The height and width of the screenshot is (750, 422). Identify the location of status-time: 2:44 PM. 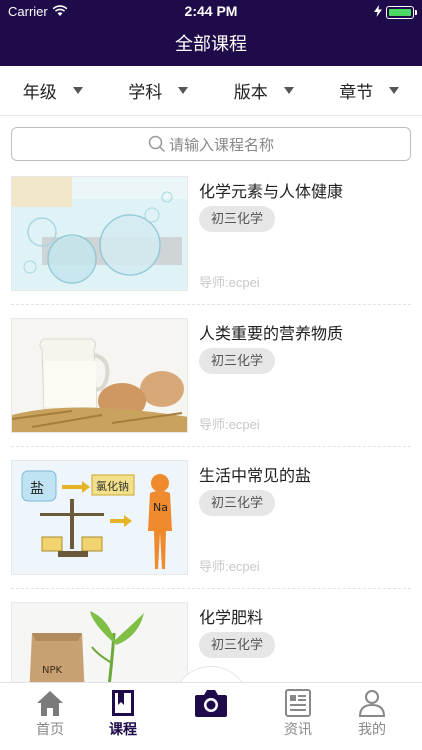
(211, 11).